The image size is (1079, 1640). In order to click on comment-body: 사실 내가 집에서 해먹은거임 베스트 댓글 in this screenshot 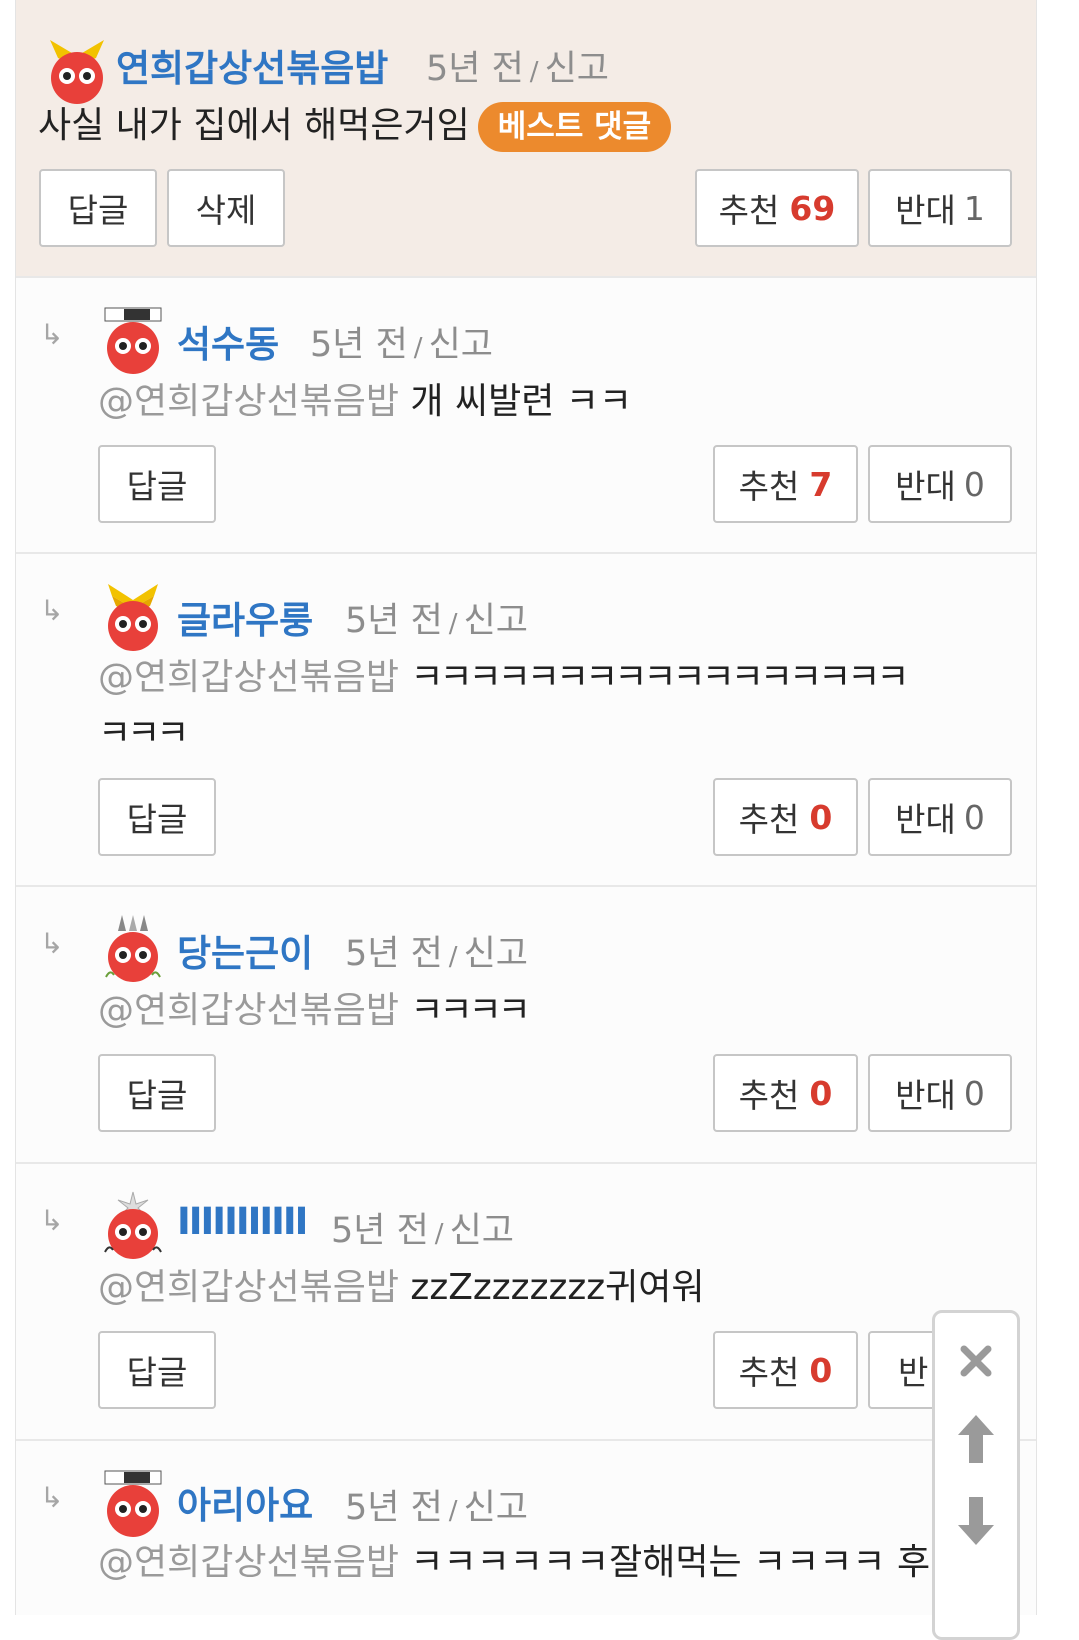, I will do `click(355, 126)`.